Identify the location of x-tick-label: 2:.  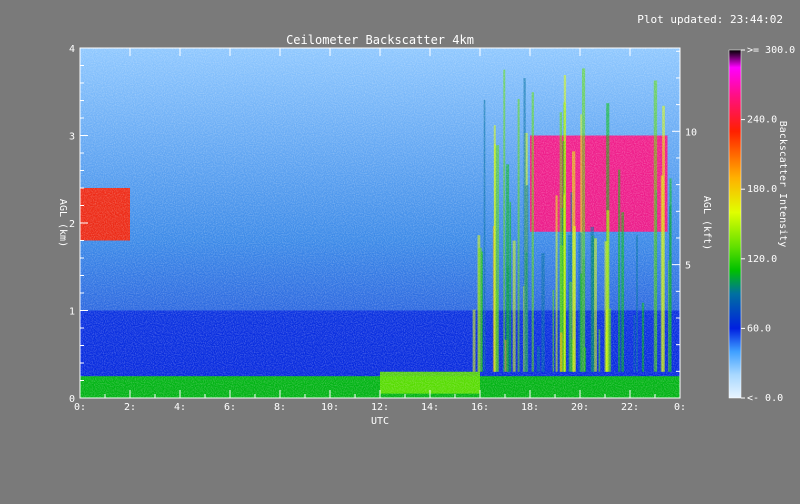
(130, 407).